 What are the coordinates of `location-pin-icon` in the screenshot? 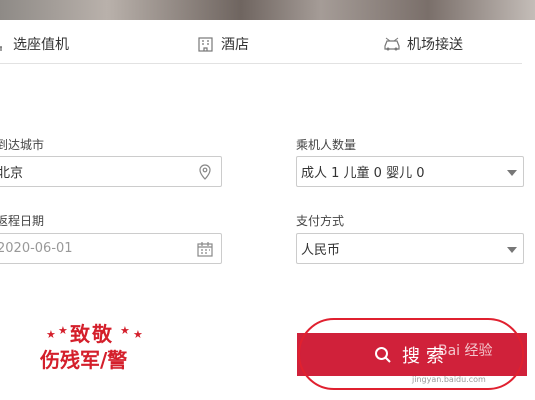 It's located at (205, 172).